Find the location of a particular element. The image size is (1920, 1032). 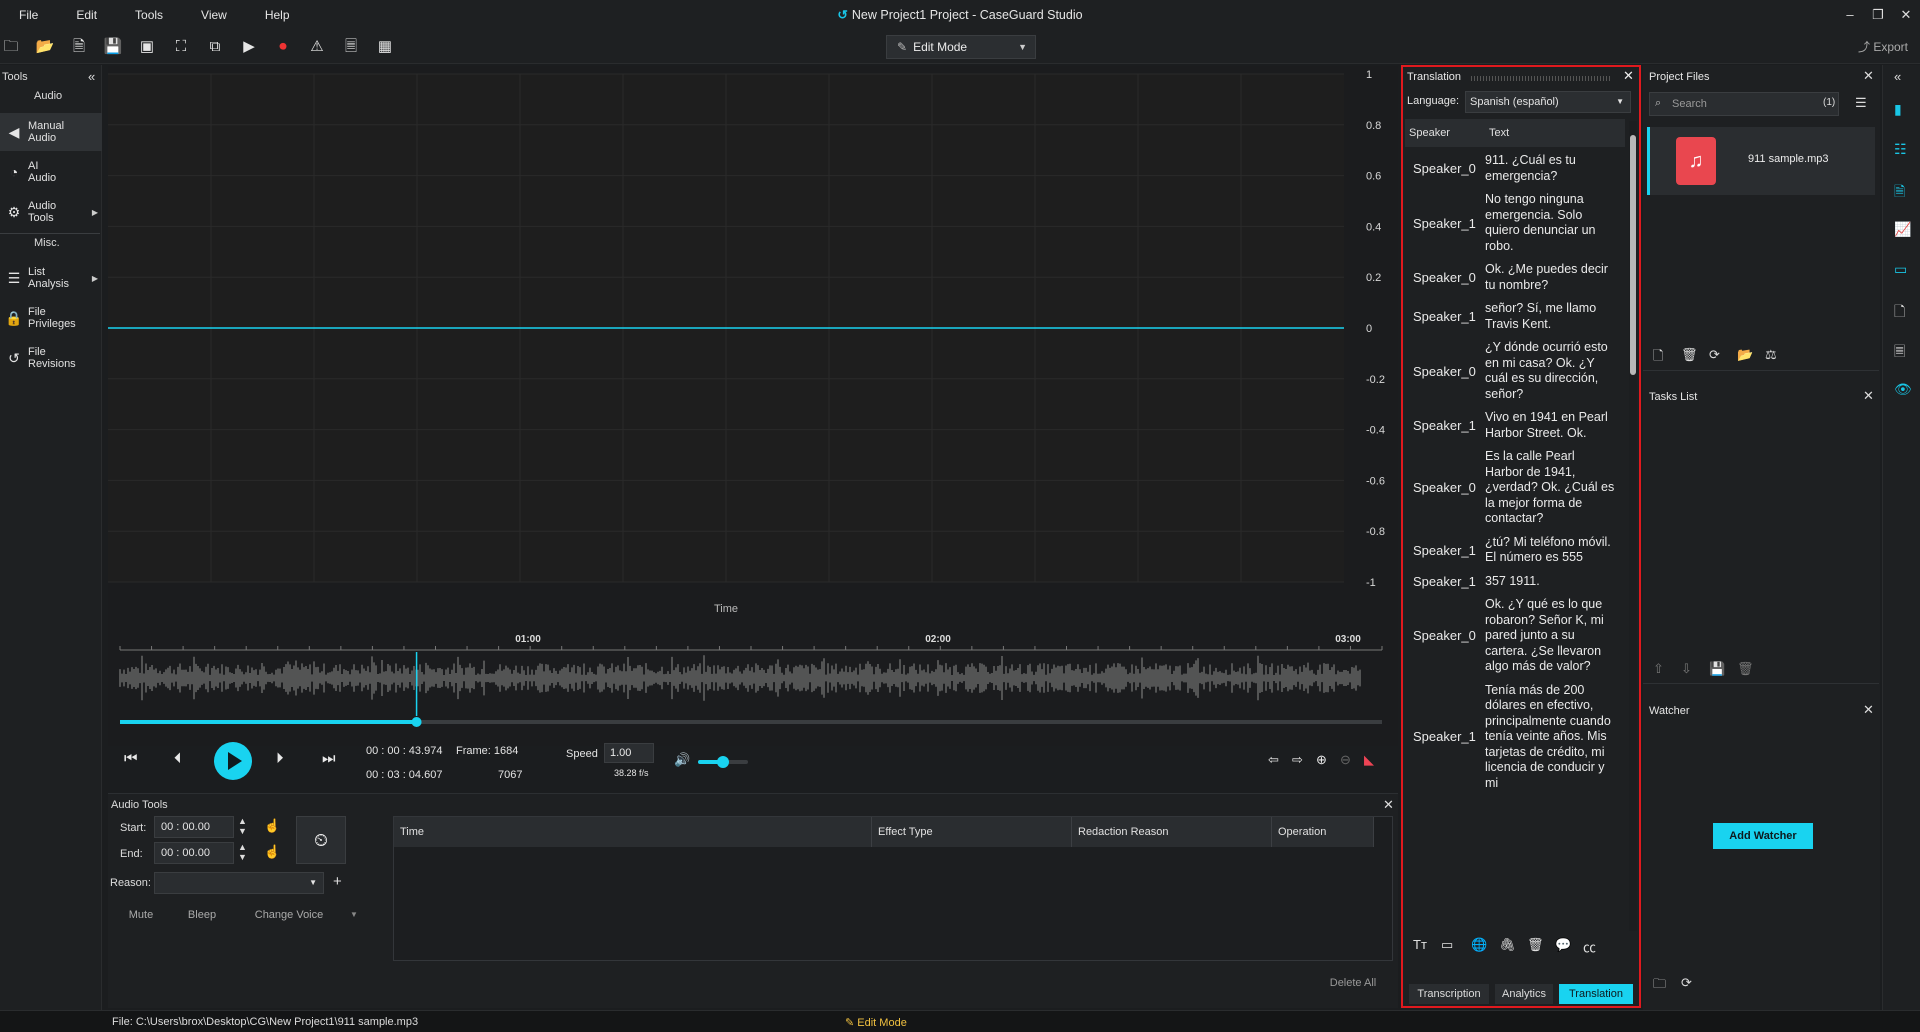

nudge-right-icon: ⇨ is located at coordinates (1297, 760).